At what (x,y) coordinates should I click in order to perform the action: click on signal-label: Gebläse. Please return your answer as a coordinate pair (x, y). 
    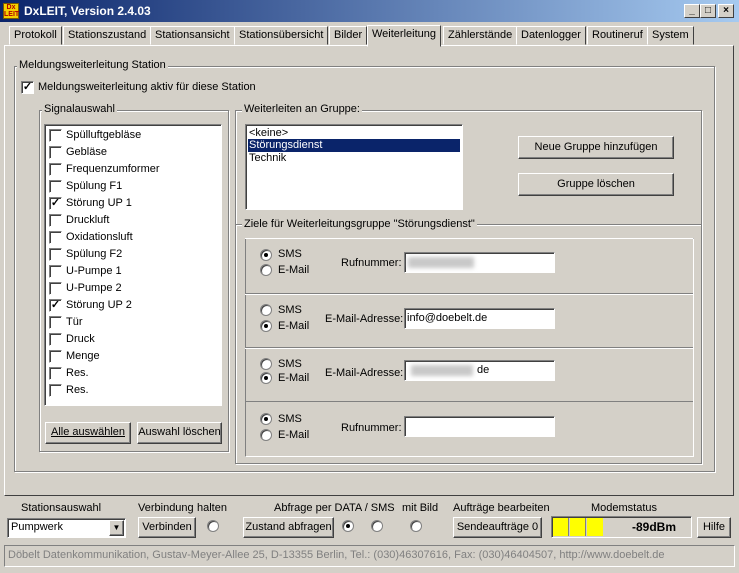
    Looking at the image, I should click on (86, 152).